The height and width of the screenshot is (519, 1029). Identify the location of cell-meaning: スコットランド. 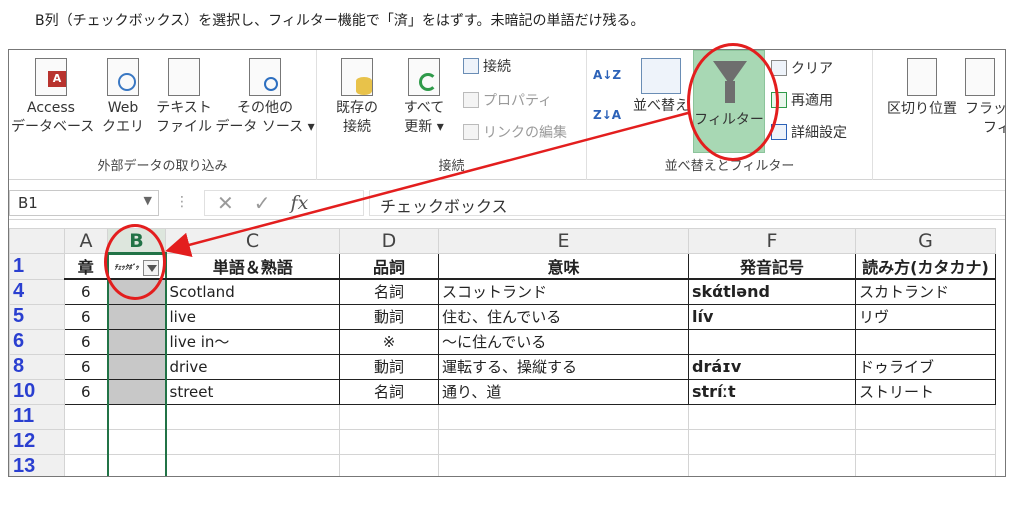
(563, 291).